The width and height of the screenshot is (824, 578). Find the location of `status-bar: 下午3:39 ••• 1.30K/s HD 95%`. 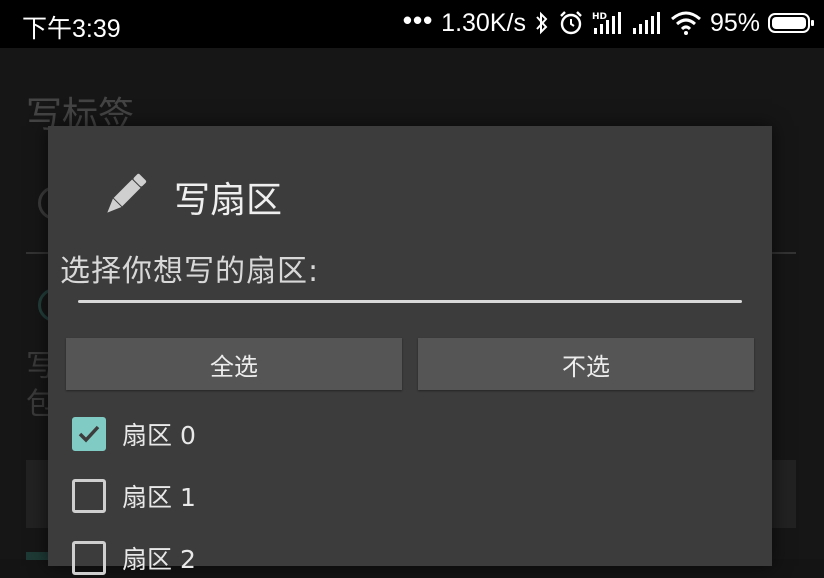

status-bar: 下午3:39 ••• 1.30K/s HD 95% is located at coordinates (412, 24).